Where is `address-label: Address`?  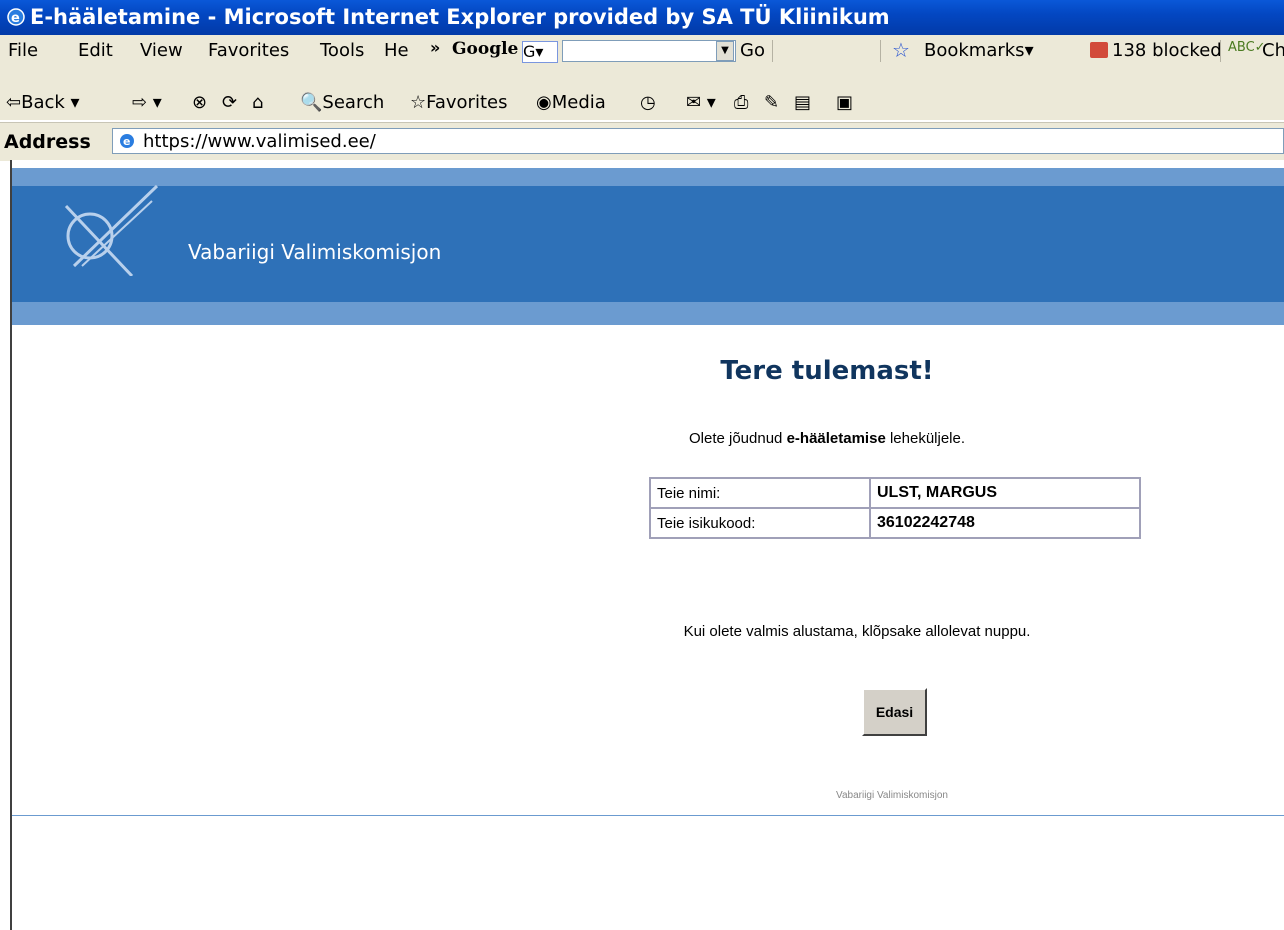 address-label: Address is located at coordinates (47, 142).